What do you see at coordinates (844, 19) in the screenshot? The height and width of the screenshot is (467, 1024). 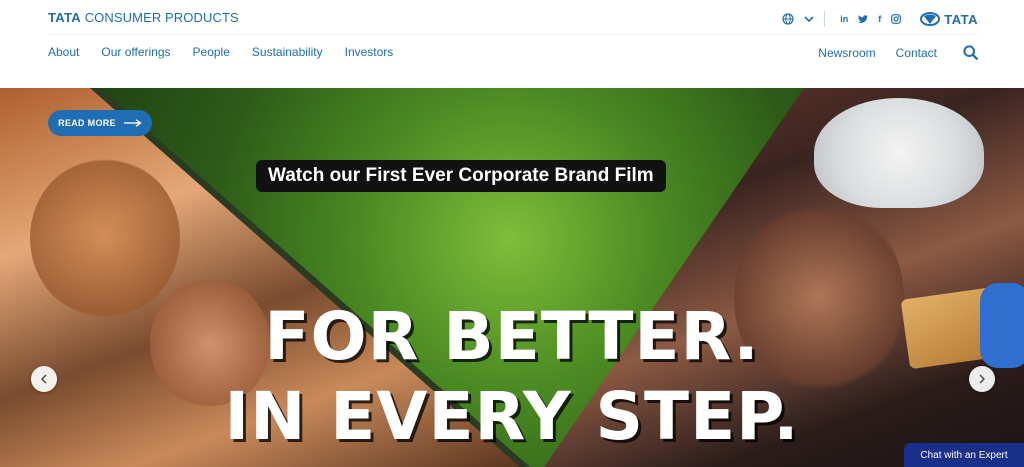 I see `linkedin-icon: in` at bounding box center [844, 19].